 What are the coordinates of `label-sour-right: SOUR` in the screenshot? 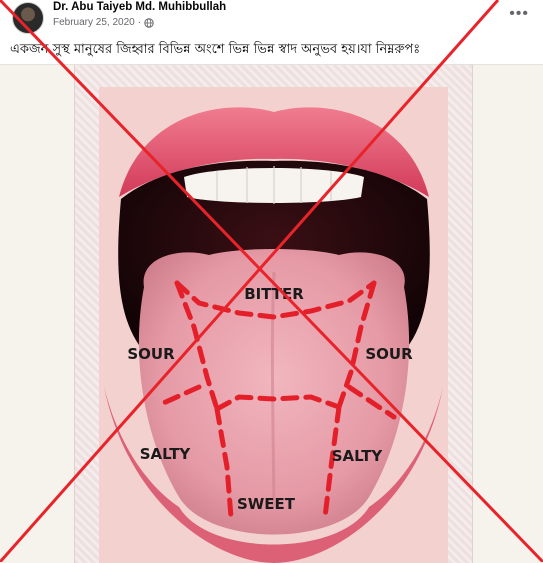 It's located at (389, 354).